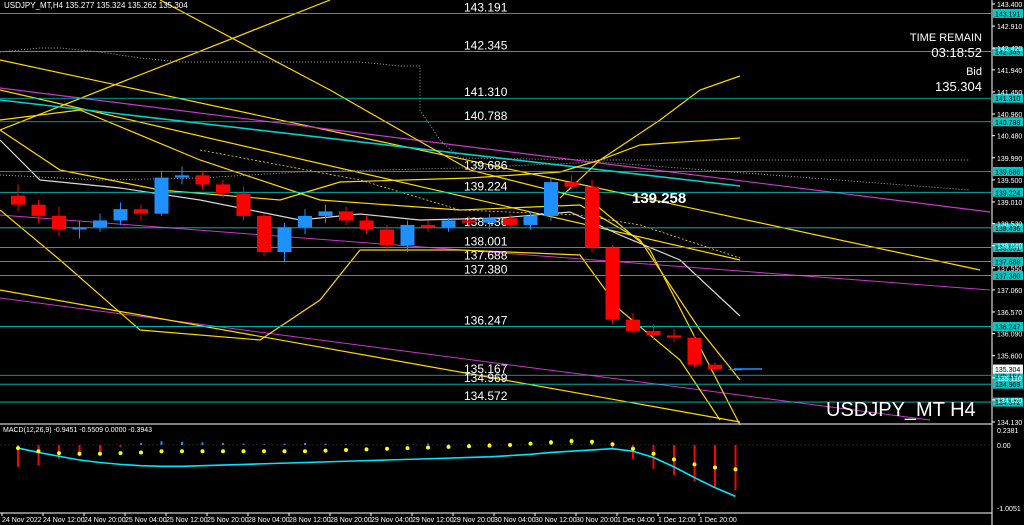 This screenshot has height=525, width=1024. Describe the element at coordinates (1009, 509) in the screenshot. I see `macd-axis-label: -1.0051` at that location.